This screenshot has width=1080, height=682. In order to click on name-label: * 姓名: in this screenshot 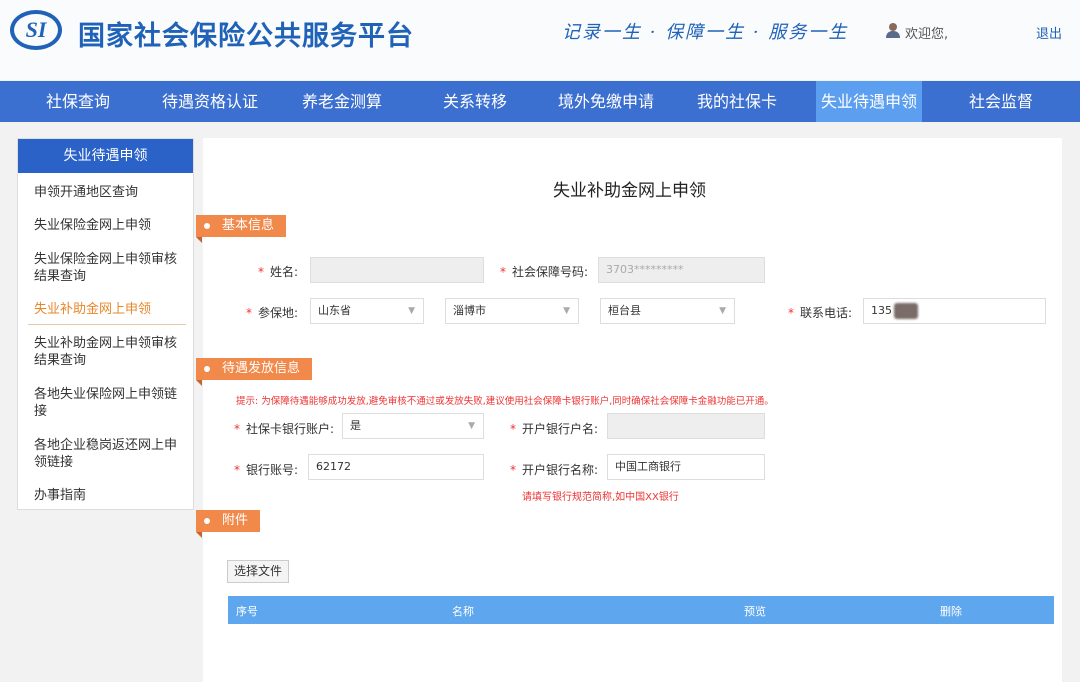, I will do `click(278, 272)`.